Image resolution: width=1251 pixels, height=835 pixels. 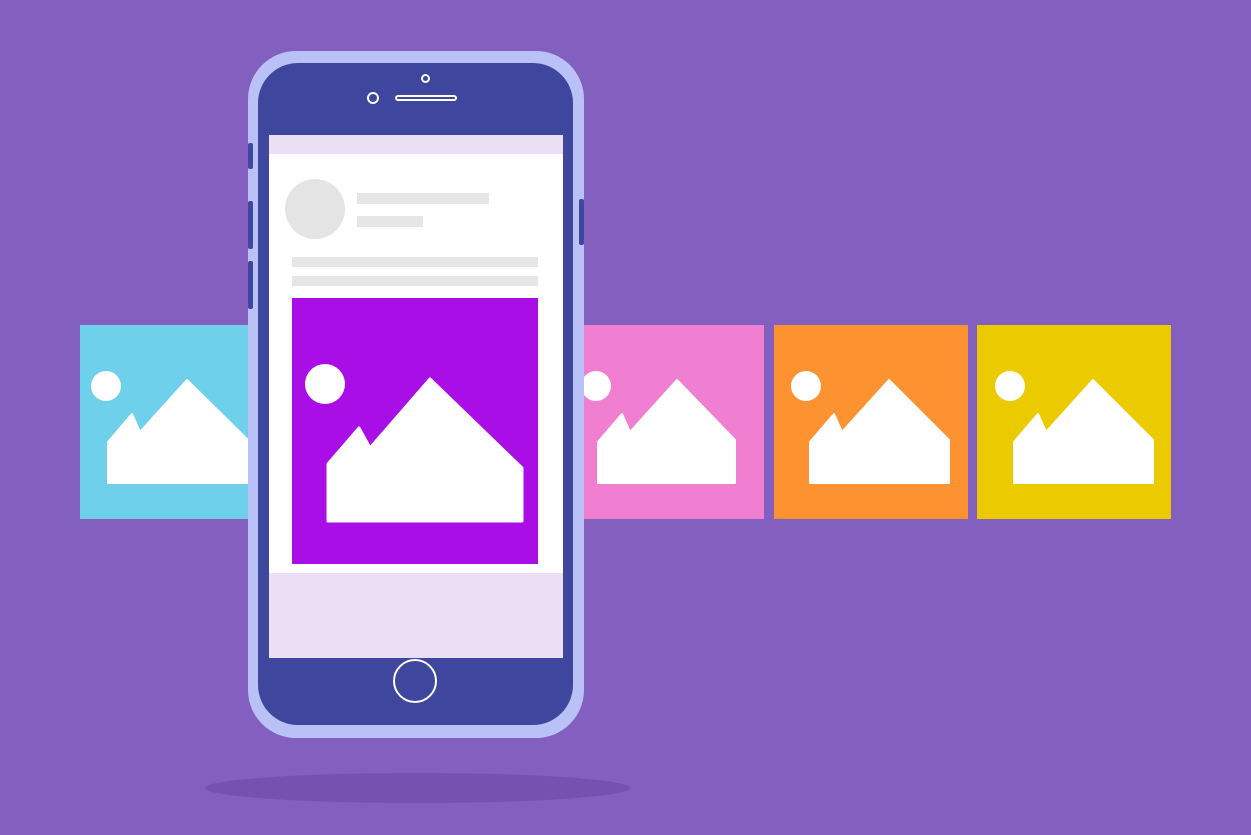 I want to click on power-button, so click(x=581, y=222).